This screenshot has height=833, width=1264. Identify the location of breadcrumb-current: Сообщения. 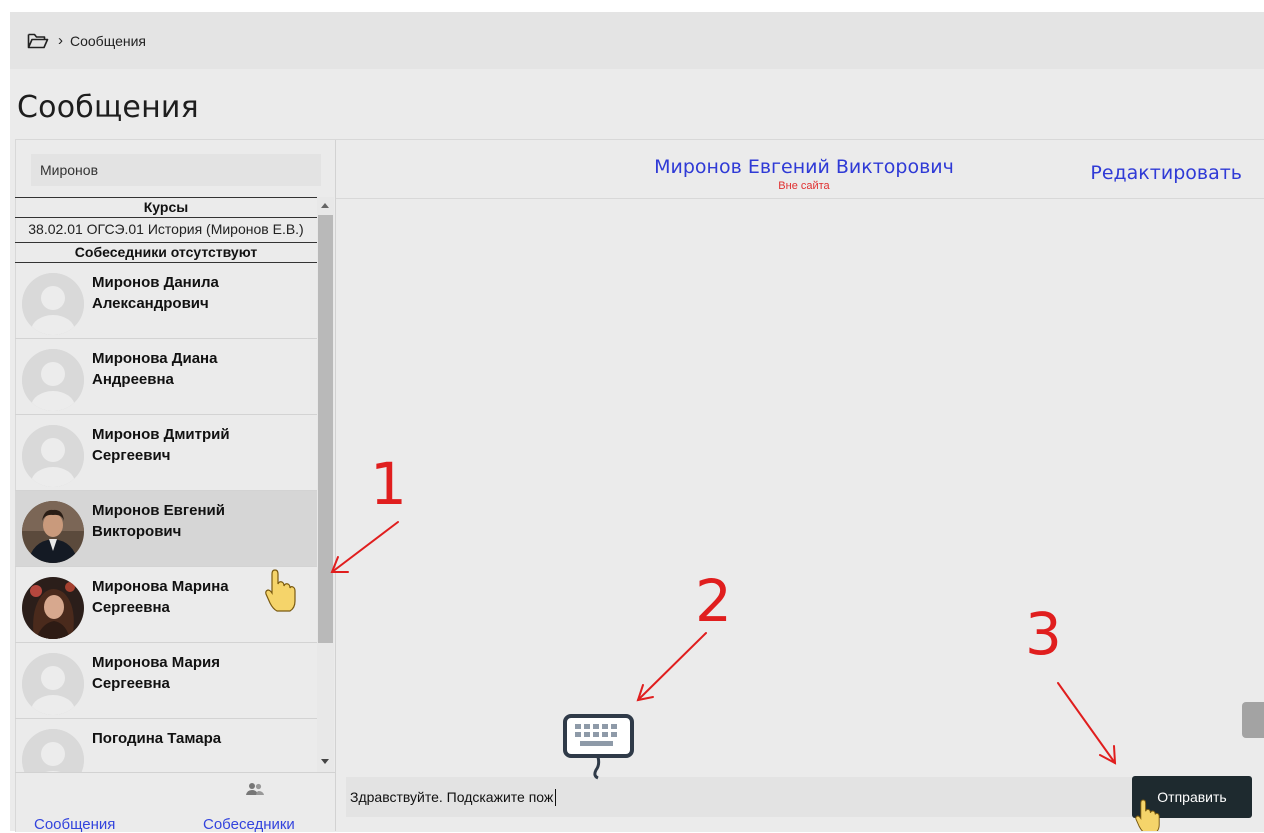
(108, 41).